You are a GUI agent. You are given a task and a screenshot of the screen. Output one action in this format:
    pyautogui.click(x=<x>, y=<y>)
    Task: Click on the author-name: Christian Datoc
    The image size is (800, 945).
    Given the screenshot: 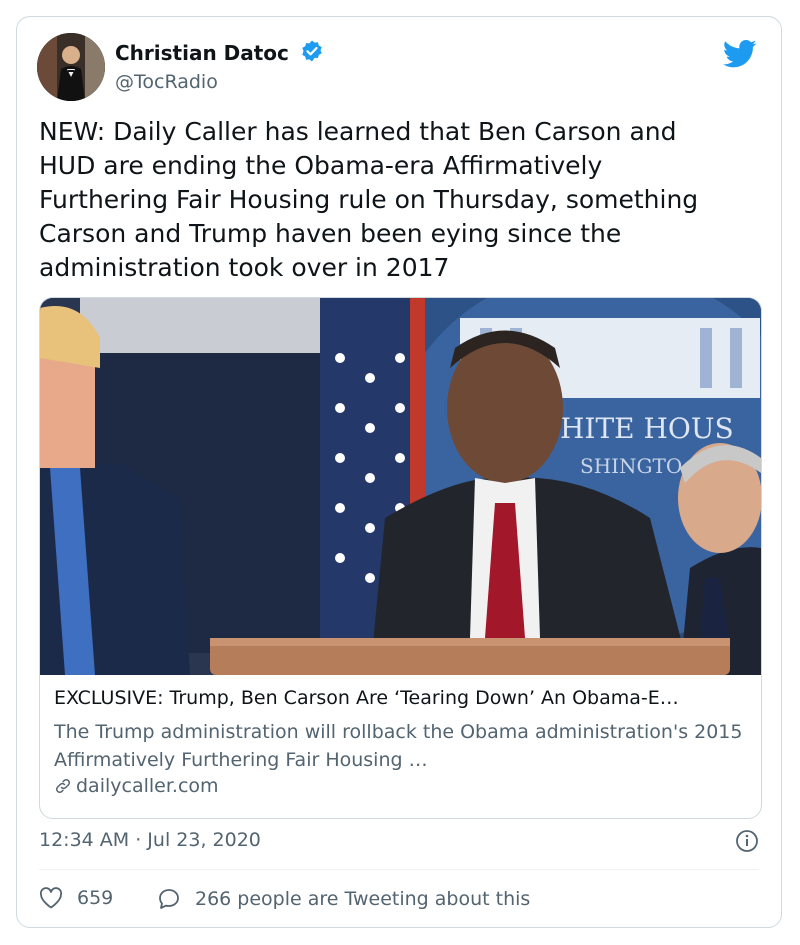 What is the action you would take?
    pyautogui.click(x=202, y=53)
    